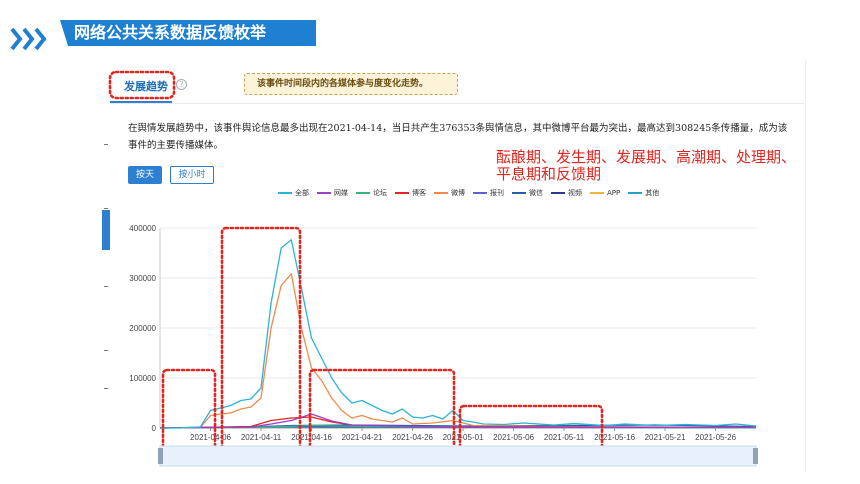 The height and width of the screenshot is (484, 860). Describe the element at coordinates (715, 437) in the screenshot. I see `x-tick-label: 2021-05-26` at that location.